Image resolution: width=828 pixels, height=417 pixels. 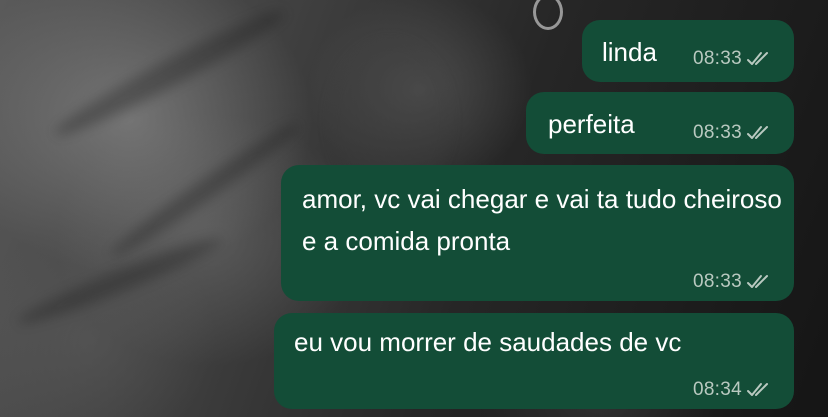 I want to click on message-bubble-outgoing: perfeita 08:33, so click(x=660, y=123).